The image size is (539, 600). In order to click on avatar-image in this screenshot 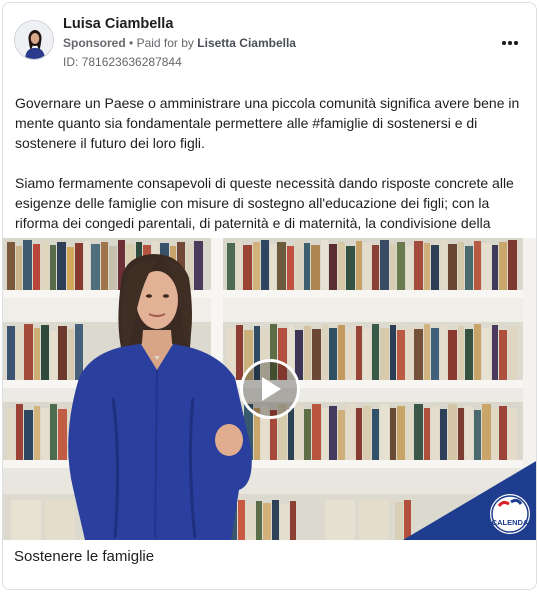, I will do `click(34, 40)`.